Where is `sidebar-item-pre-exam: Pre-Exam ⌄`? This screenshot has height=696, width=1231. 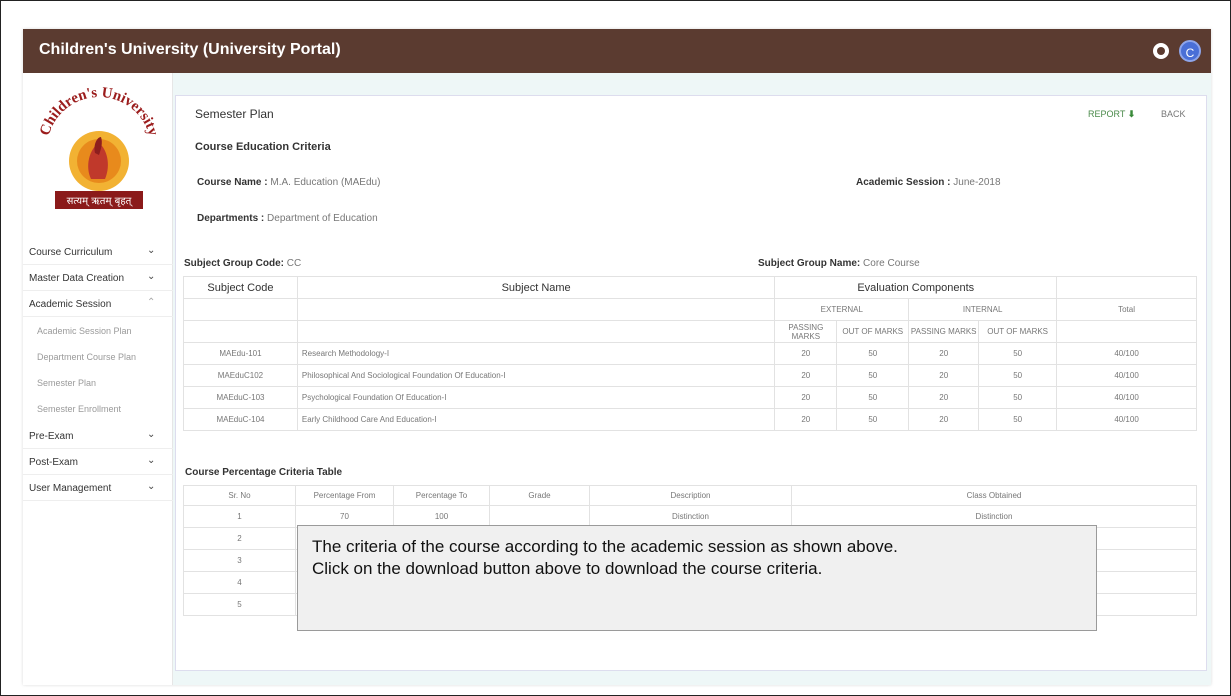 sidebar-item-pre-exam: Pre-Exam ⌄ is located at coordinates (98, 436).